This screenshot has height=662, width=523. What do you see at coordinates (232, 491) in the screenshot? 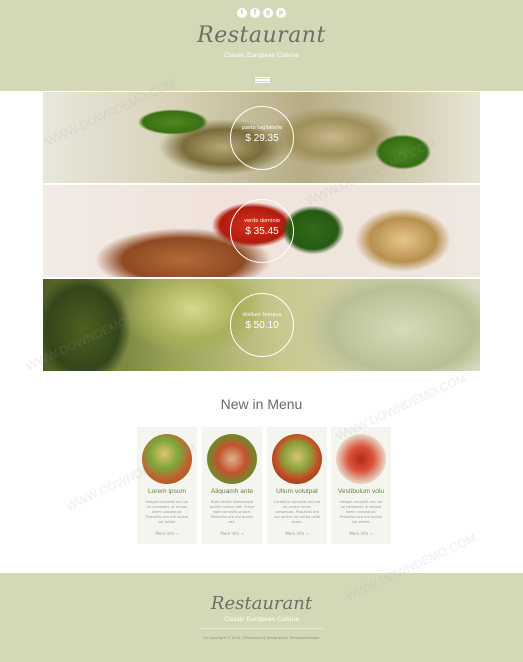
I see `card-title: Aliquamh ante` at bounding box center [232, 491].